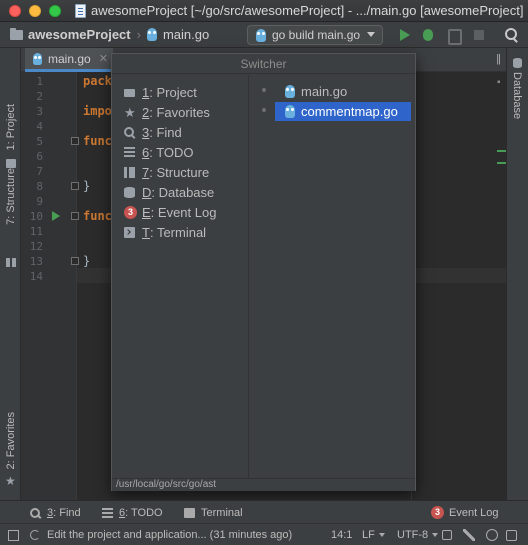 The image size is (528, 545). What do you see at coordinates (15, 10) in the screenshot?
I see `close-window-button` at bounding box center [15, 10].